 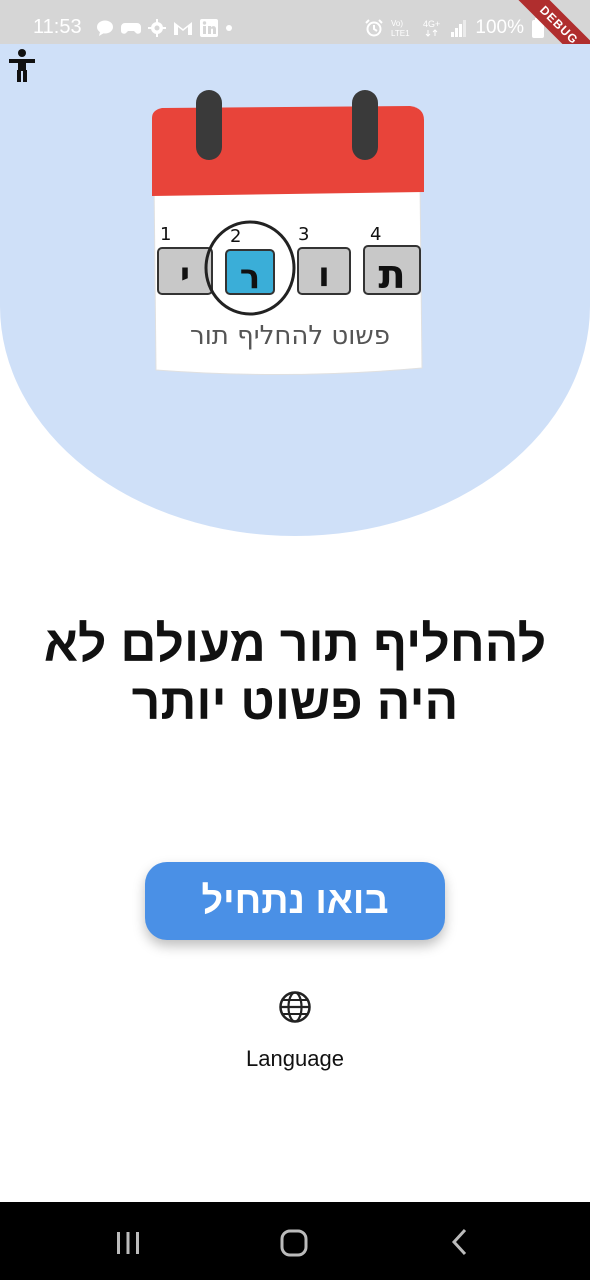 I want to click on accessibility-icon, so click(x=22, y=65).